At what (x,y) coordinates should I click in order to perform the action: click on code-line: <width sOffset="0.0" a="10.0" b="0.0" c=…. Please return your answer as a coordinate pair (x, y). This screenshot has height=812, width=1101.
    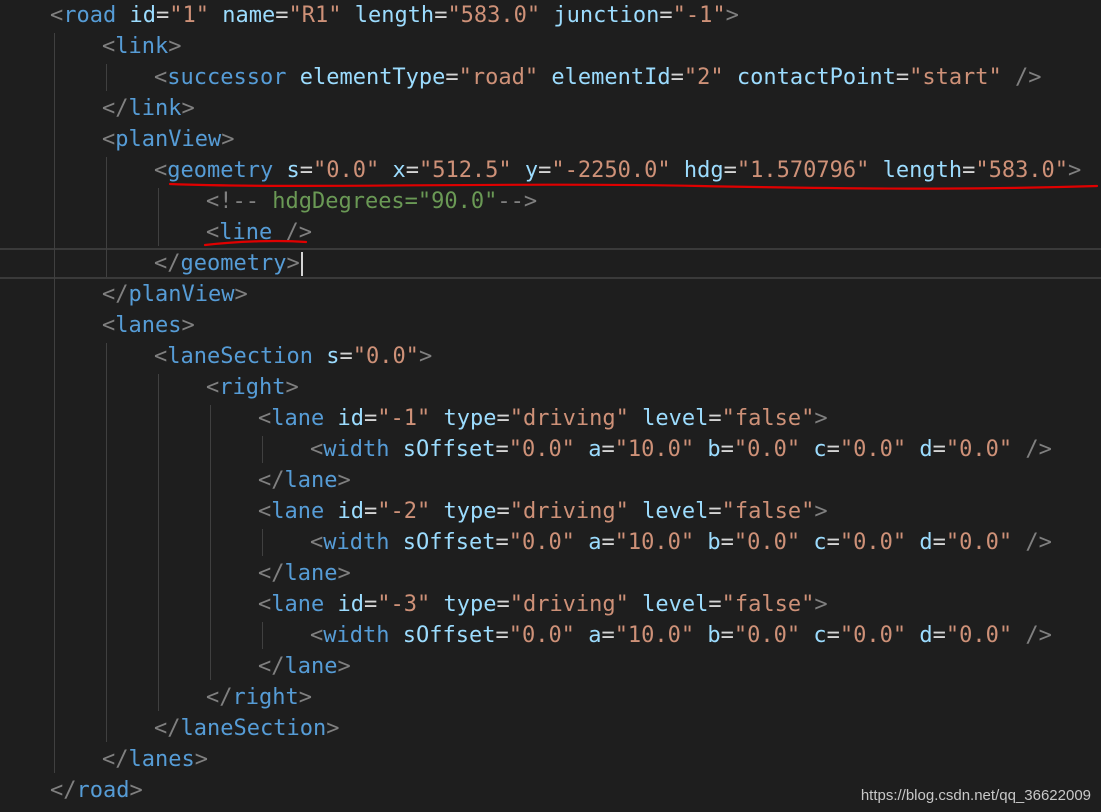
    Looking at the image, I should click on (550, 635).